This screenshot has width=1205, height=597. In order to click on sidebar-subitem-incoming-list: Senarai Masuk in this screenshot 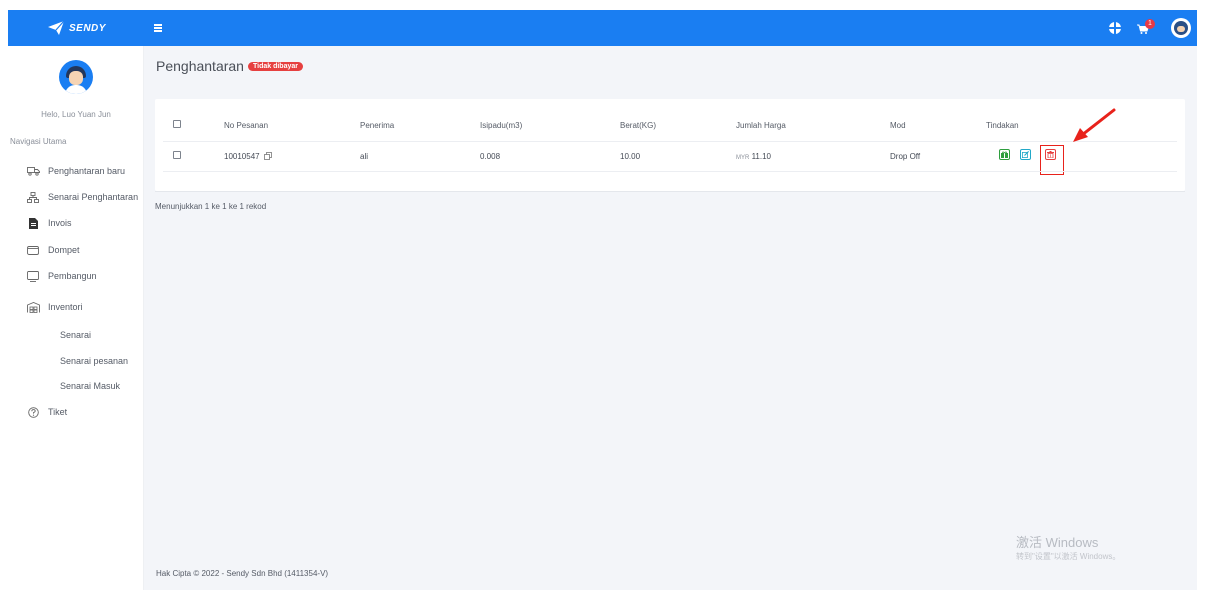, I will do `click(90, 386)`.